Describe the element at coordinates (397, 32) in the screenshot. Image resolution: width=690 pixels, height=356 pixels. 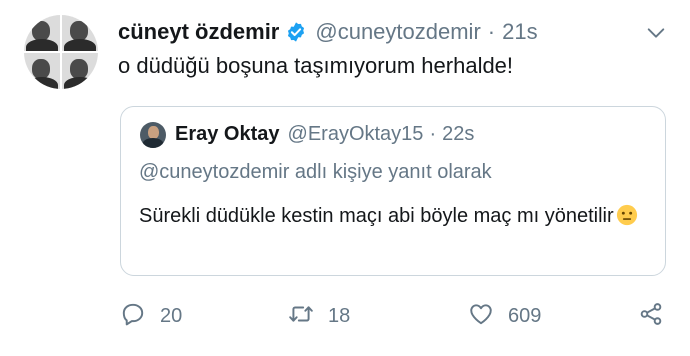
I see `author-handle: @cuneytozdemir` at that location.